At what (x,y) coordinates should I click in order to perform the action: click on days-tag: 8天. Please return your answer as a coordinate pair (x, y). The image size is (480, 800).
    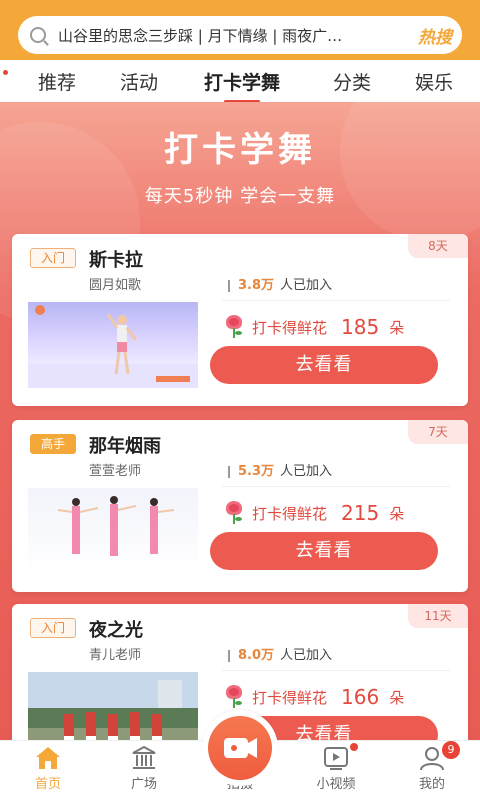
    Looking at the image, I should click on (438, 246).